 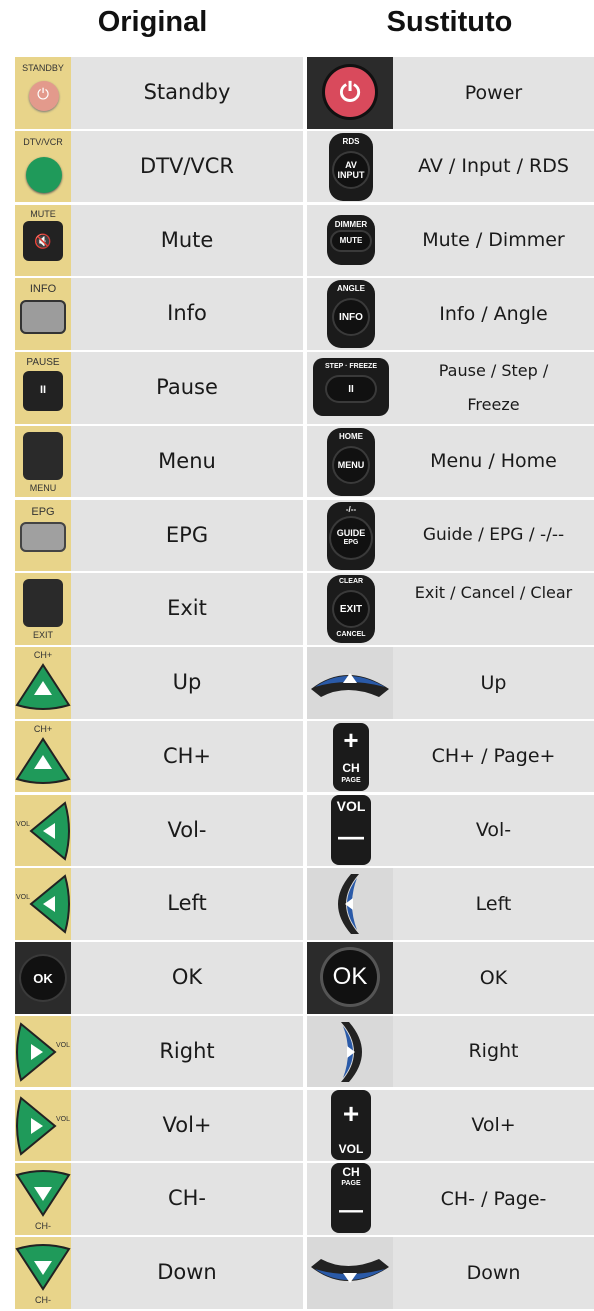 What do you see at coordinates (493, 756) in the screenshot?
I see `substitute-label: CH+ / Page+` at bounding box center [493, 756].